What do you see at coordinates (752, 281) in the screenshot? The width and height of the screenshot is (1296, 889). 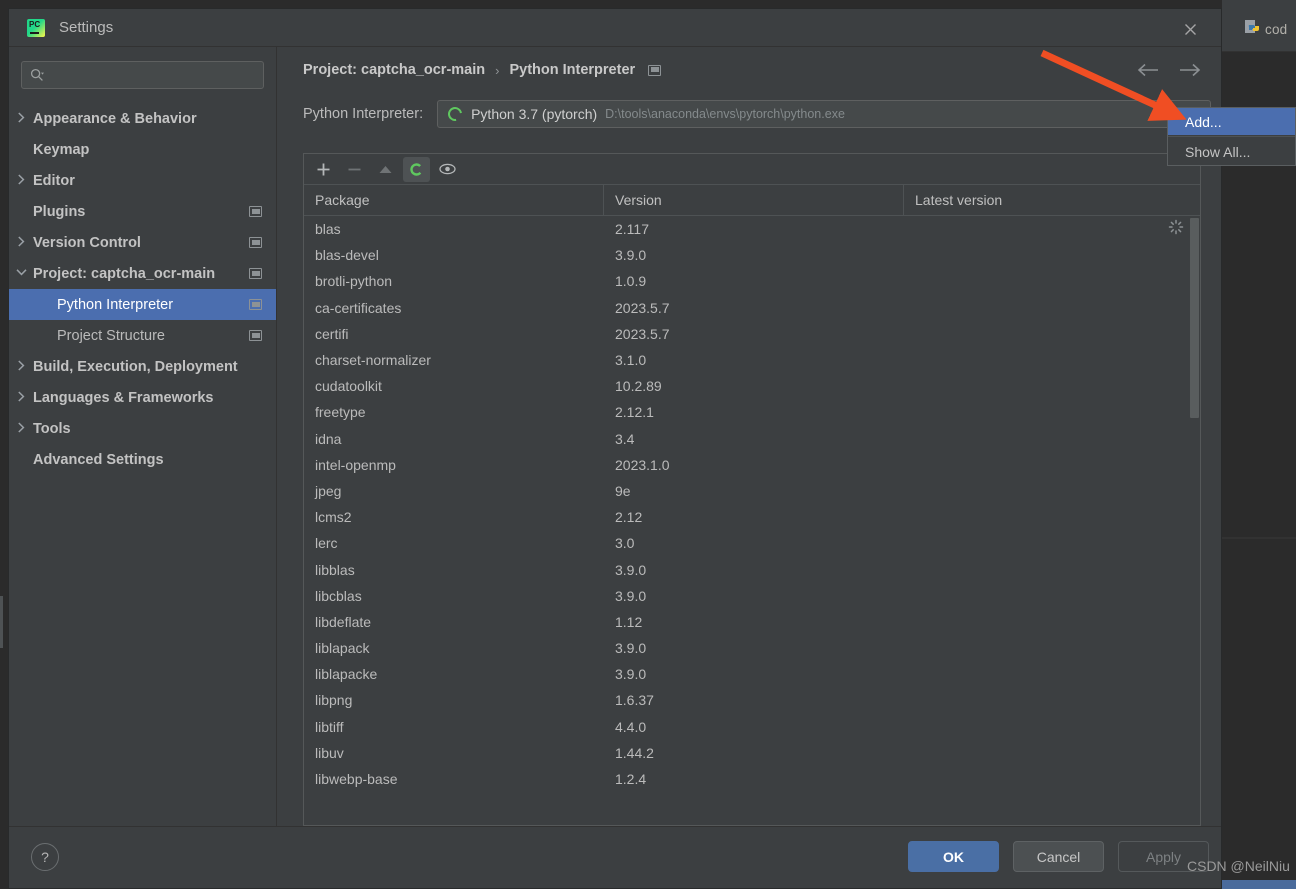 I see `table-row: brotli-python 1.0.9` at bounding box center [752, 281].